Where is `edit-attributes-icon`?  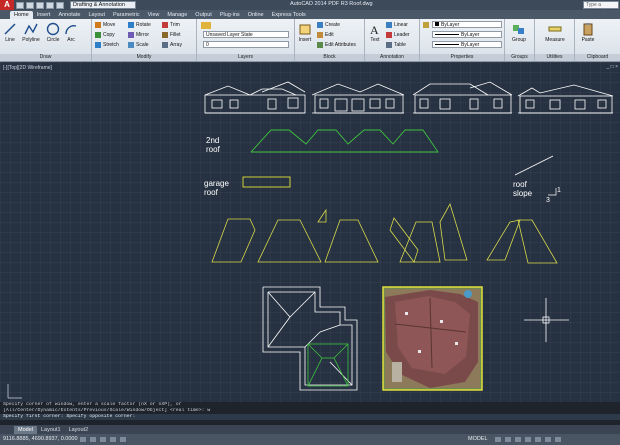
edit-attributes-icon is located at coordinates (320, 45).